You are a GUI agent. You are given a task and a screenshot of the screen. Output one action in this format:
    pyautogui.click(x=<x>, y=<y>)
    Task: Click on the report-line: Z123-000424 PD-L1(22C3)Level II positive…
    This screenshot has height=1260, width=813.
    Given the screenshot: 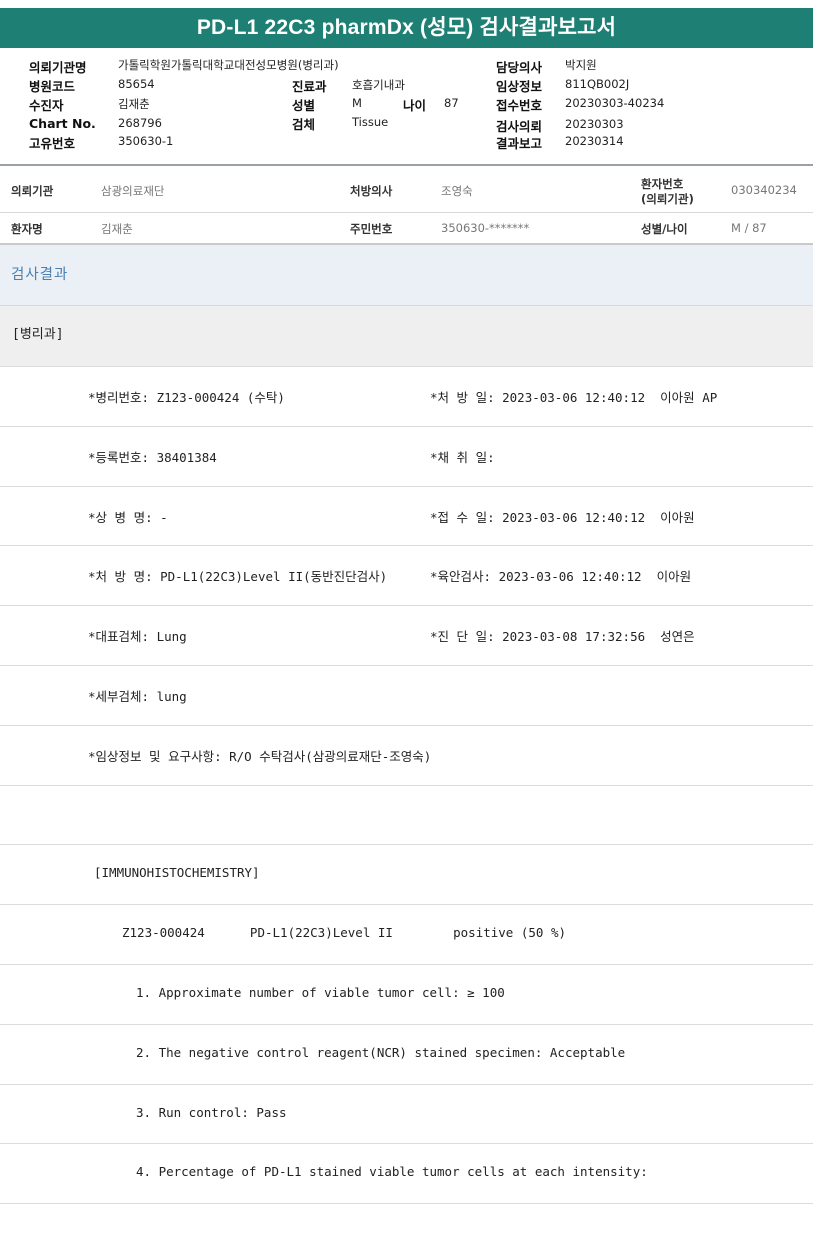 What is the action you would take?
    pyautogui.click(x=406, y=935)
    